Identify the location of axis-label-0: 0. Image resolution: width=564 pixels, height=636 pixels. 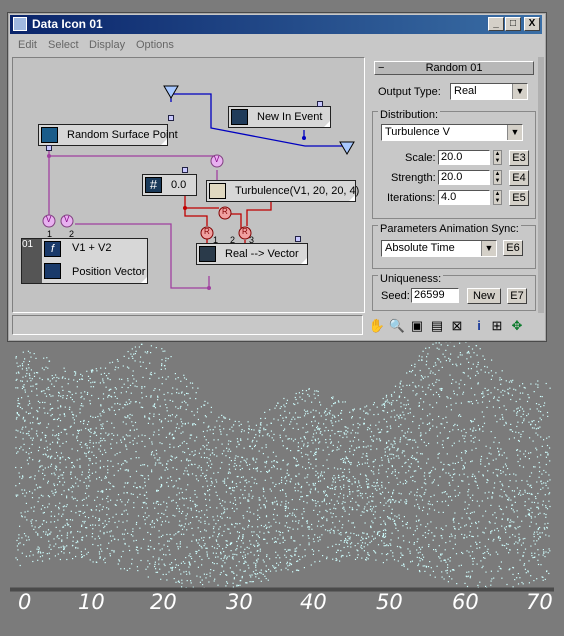
(25, 602).